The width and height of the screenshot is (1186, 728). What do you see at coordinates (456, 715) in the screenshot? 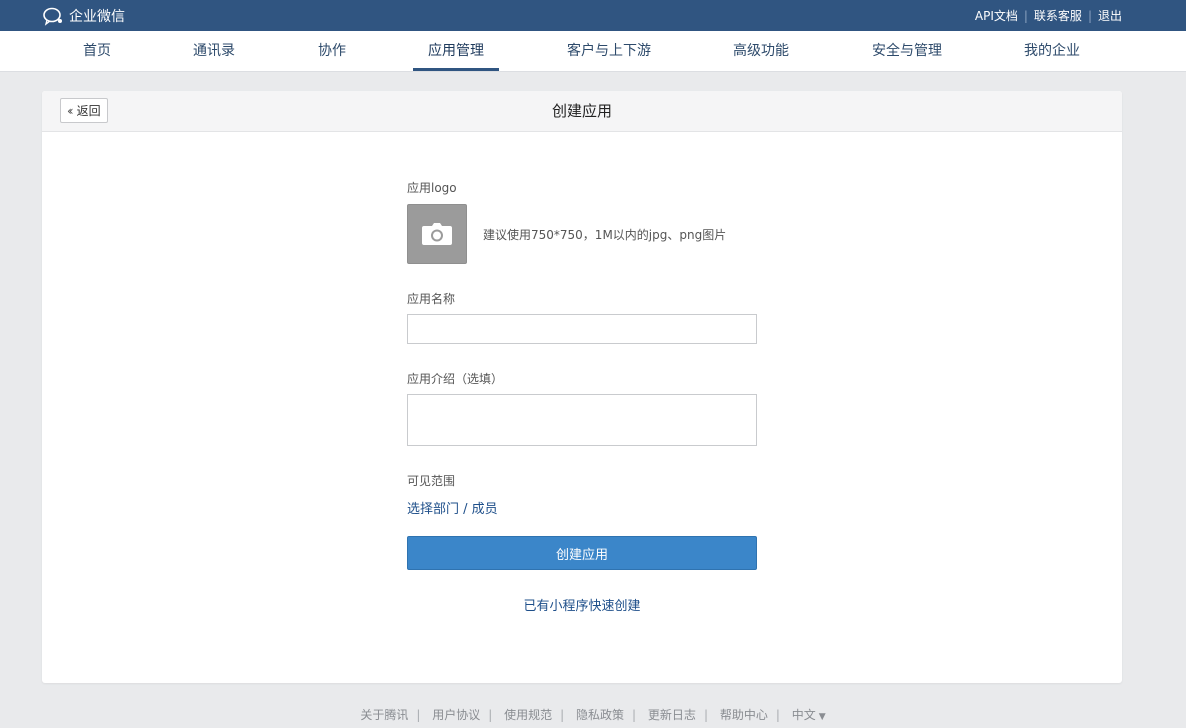
I see `footer-link-agreement: 用户协议` at bounding box center [456, 715].